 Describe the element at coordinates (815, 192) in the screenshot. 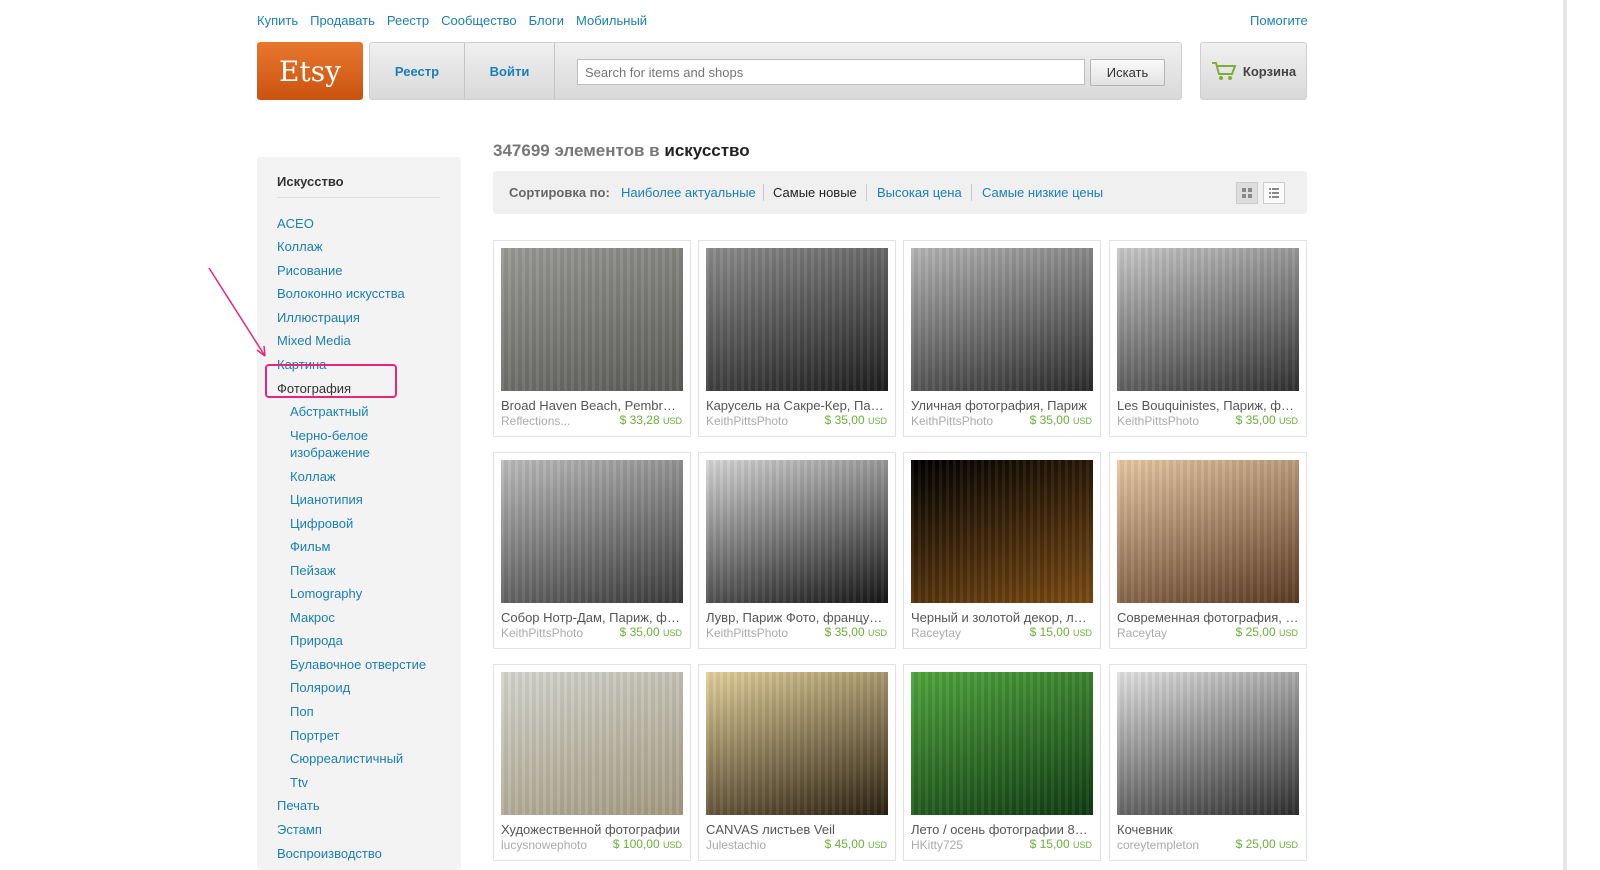

I see `sort-newest: Самые новые` at that location.